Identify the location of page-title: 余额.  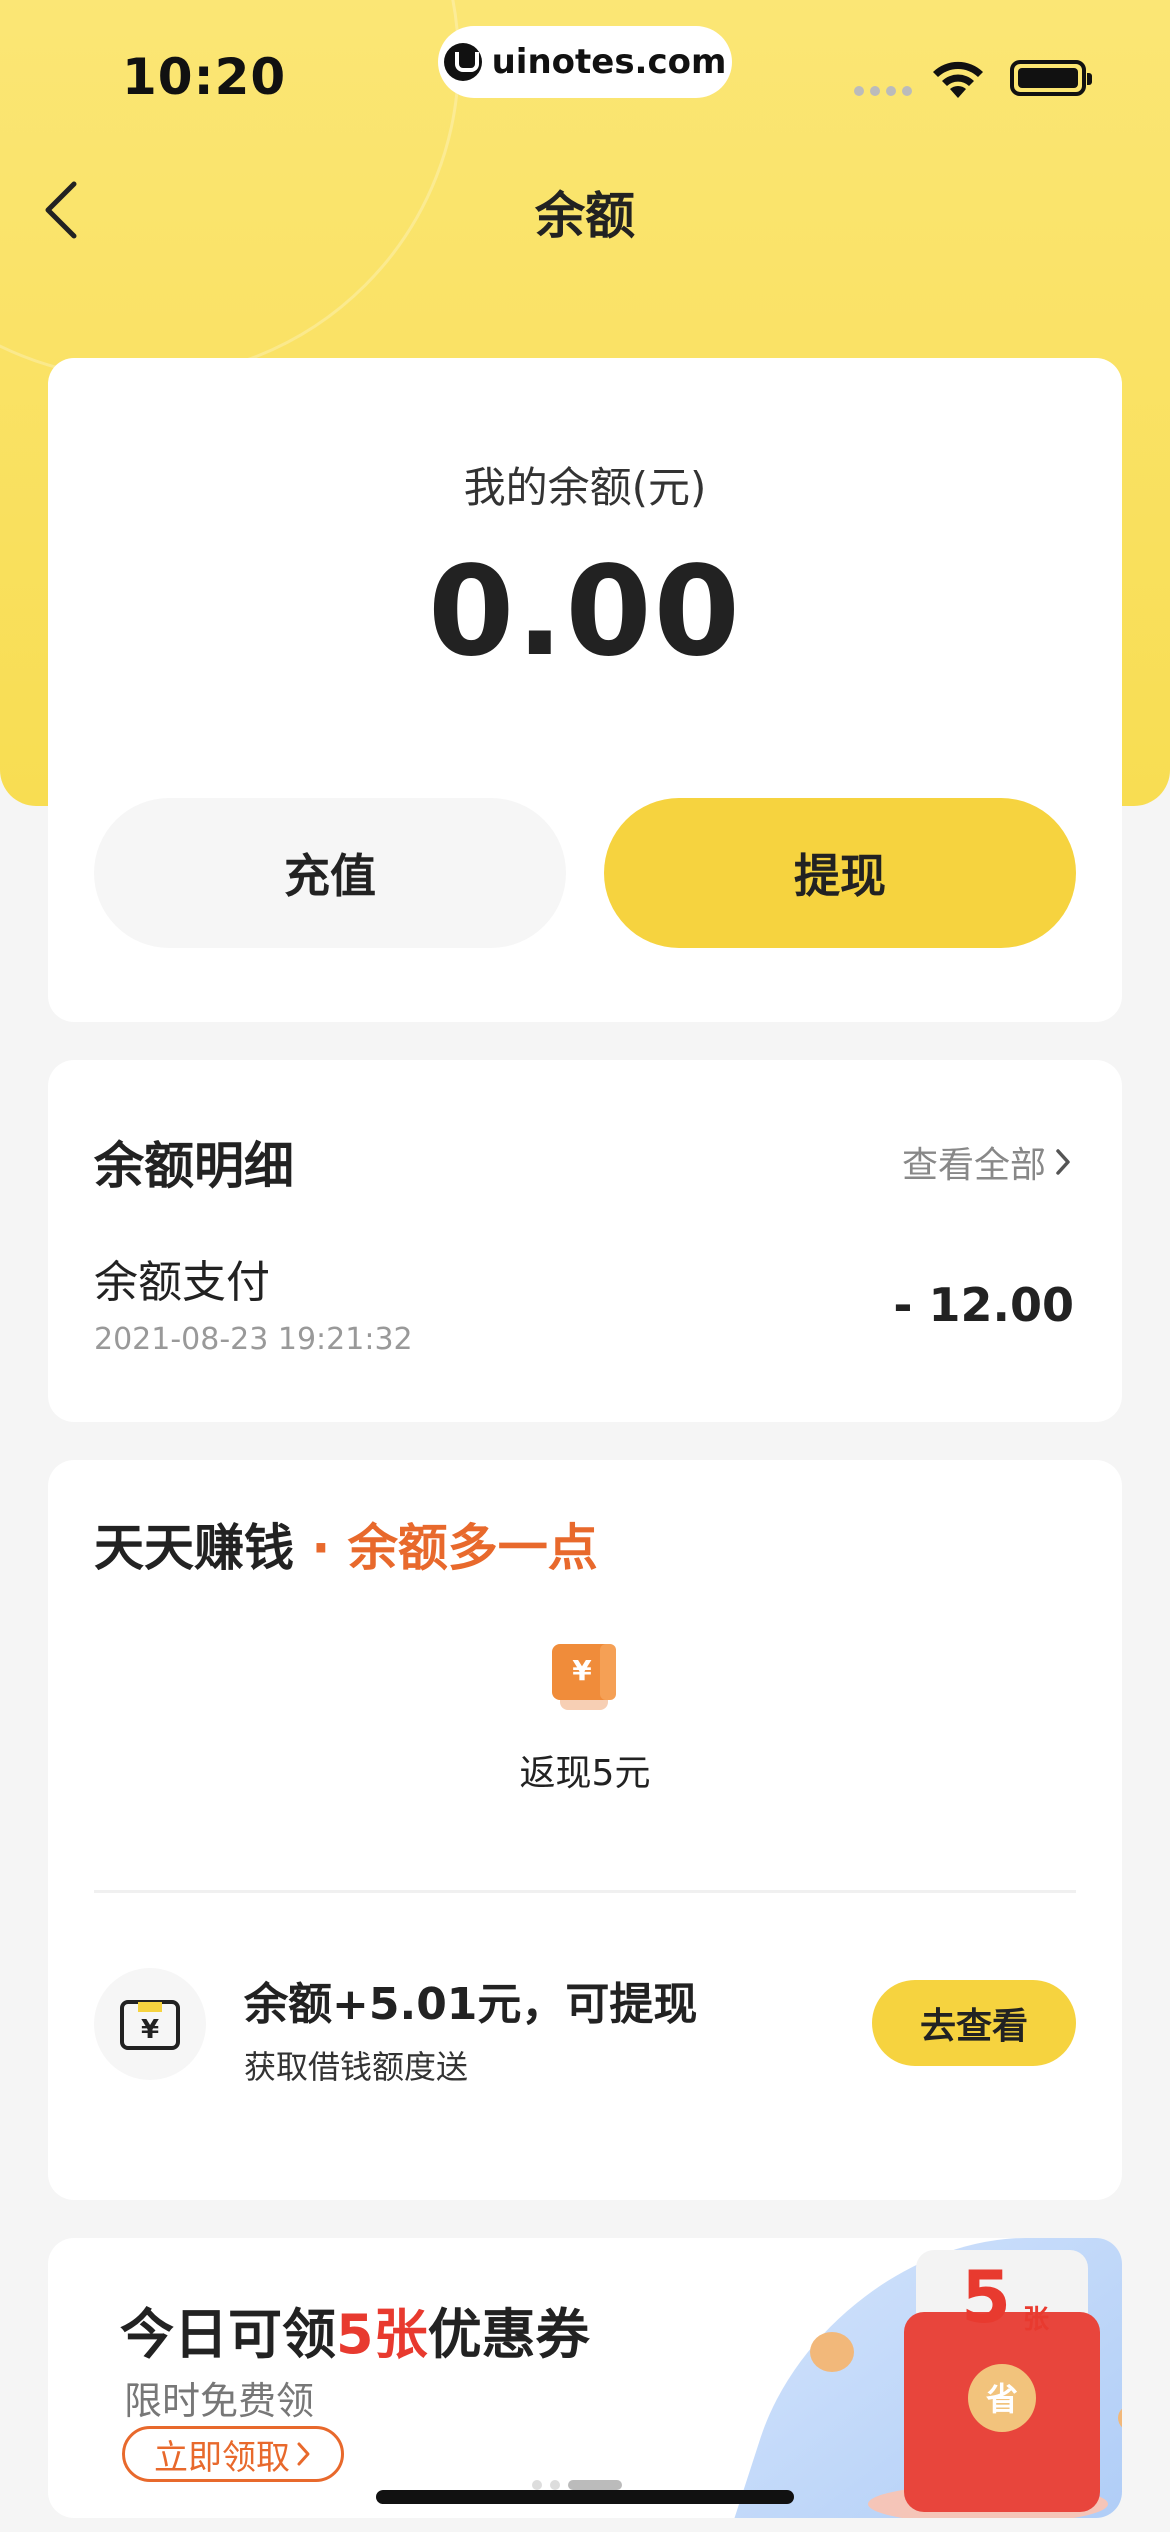
(585, 216).